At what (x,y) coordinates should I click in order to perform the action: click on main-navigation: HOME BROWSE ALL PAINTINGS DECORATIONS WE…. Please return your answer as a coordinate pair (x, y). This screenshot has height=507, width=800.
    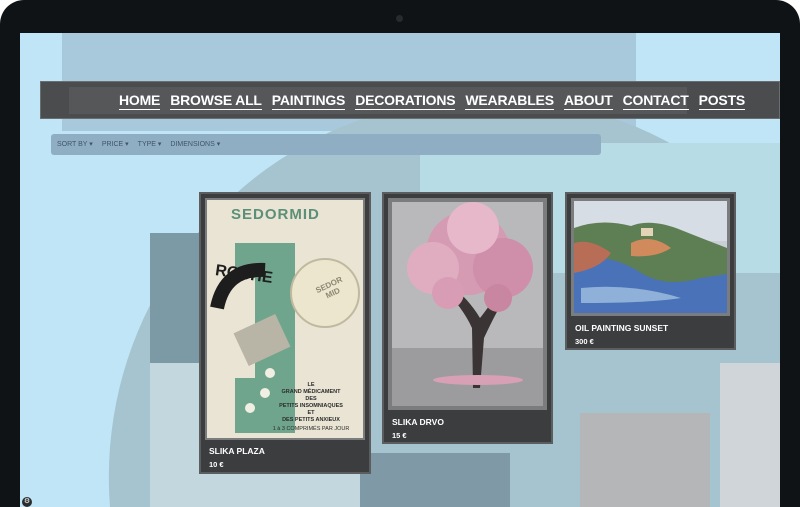
    Looking at the image, I should click on (410, 100).